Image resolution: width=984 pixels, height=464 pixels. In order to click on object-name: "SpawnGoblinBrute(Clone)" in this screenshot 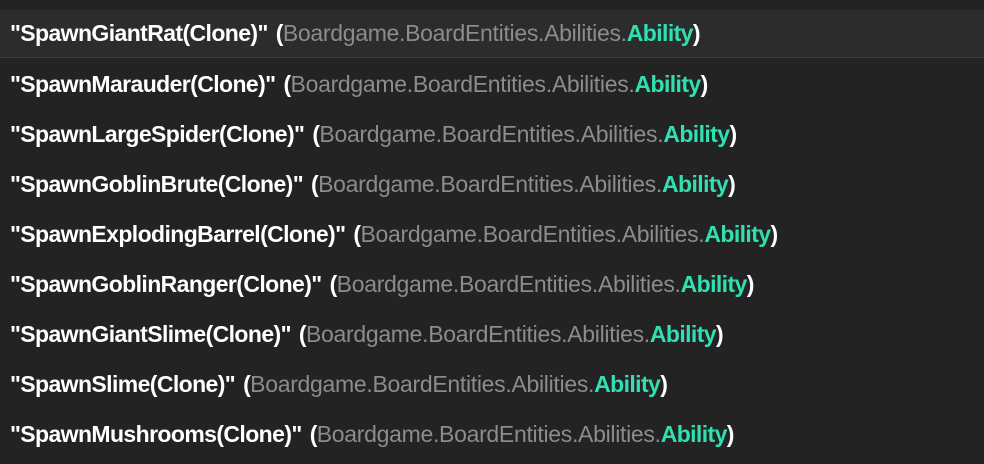, I will do `click(157, 183)`.